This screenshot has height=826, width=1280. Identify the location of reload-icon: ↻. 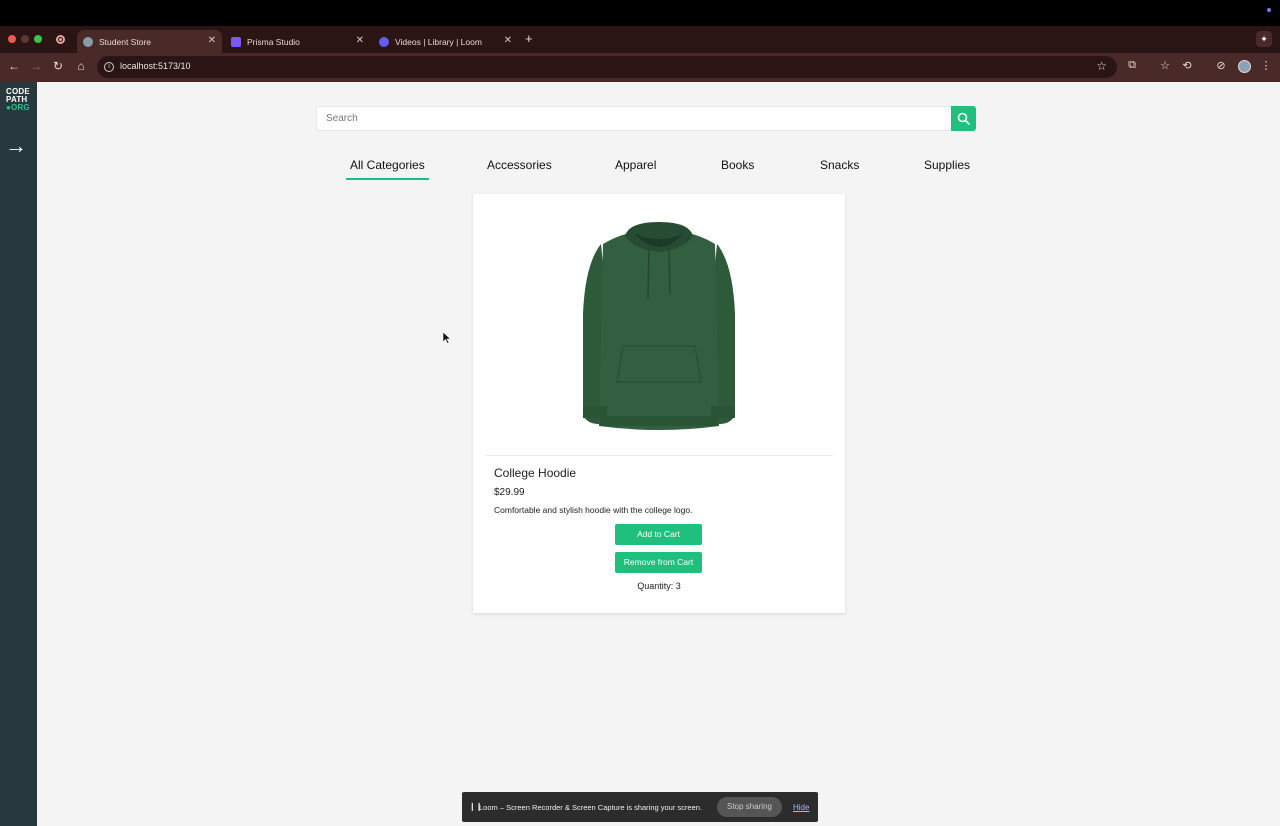
(58, 66).